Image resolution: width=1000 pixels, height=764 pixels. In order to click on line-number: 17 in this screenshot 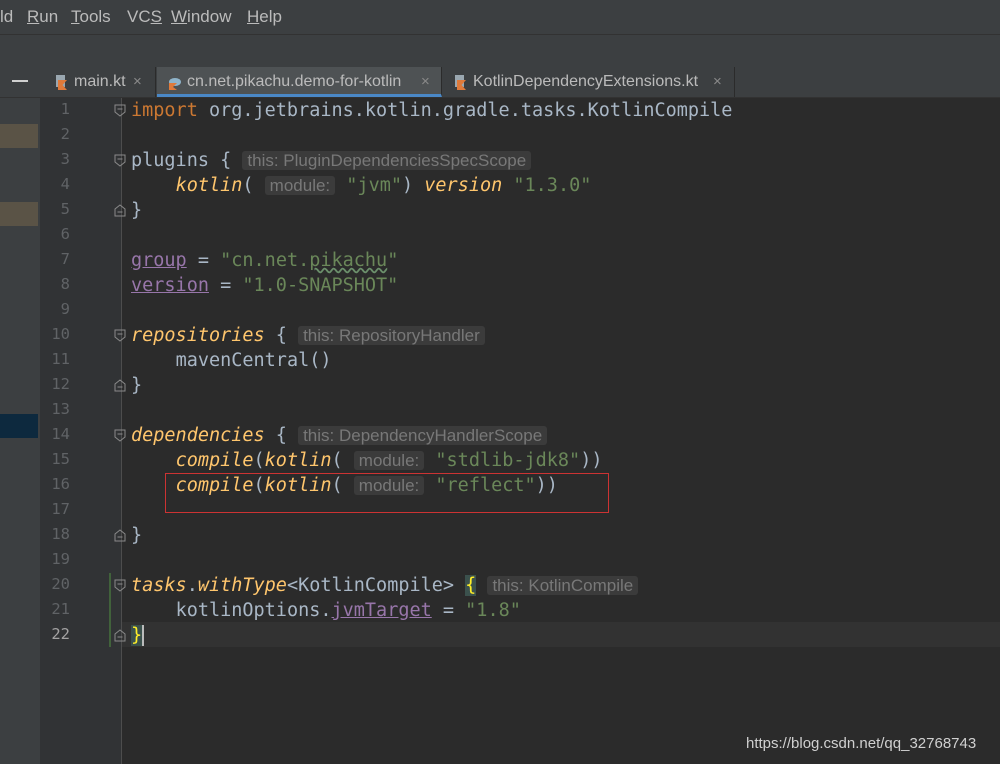, I will do `click(60, 509)`.